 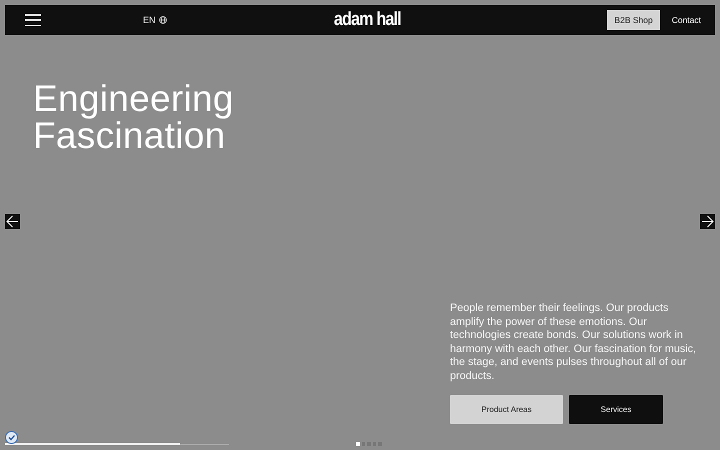 I want to click on next-button, so click(x=707, y=221).